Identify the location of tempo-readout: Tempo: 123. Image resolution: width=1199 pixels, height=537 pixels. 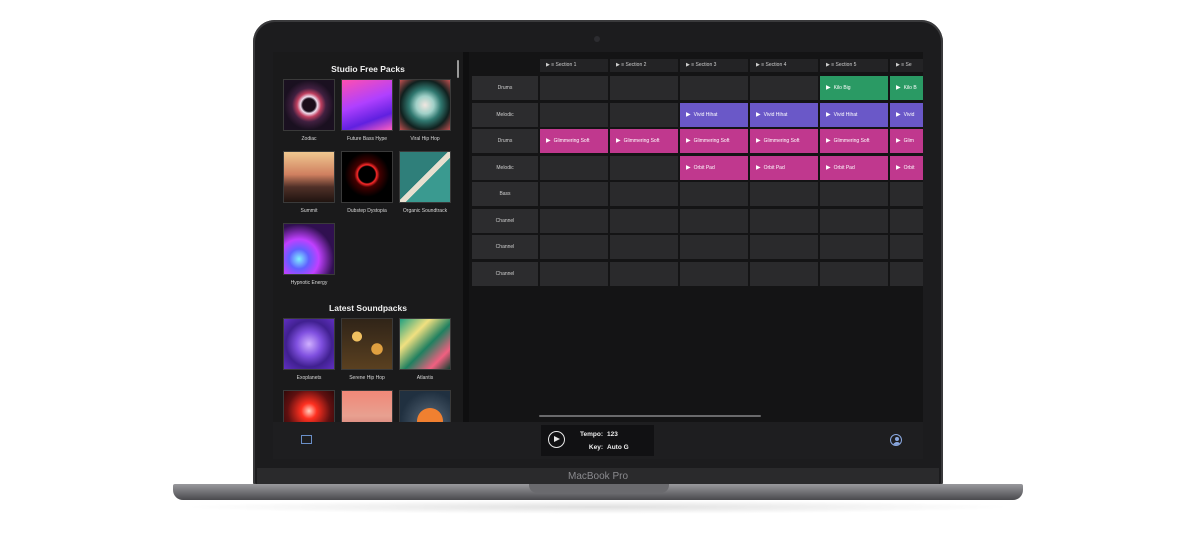
(594, 434).